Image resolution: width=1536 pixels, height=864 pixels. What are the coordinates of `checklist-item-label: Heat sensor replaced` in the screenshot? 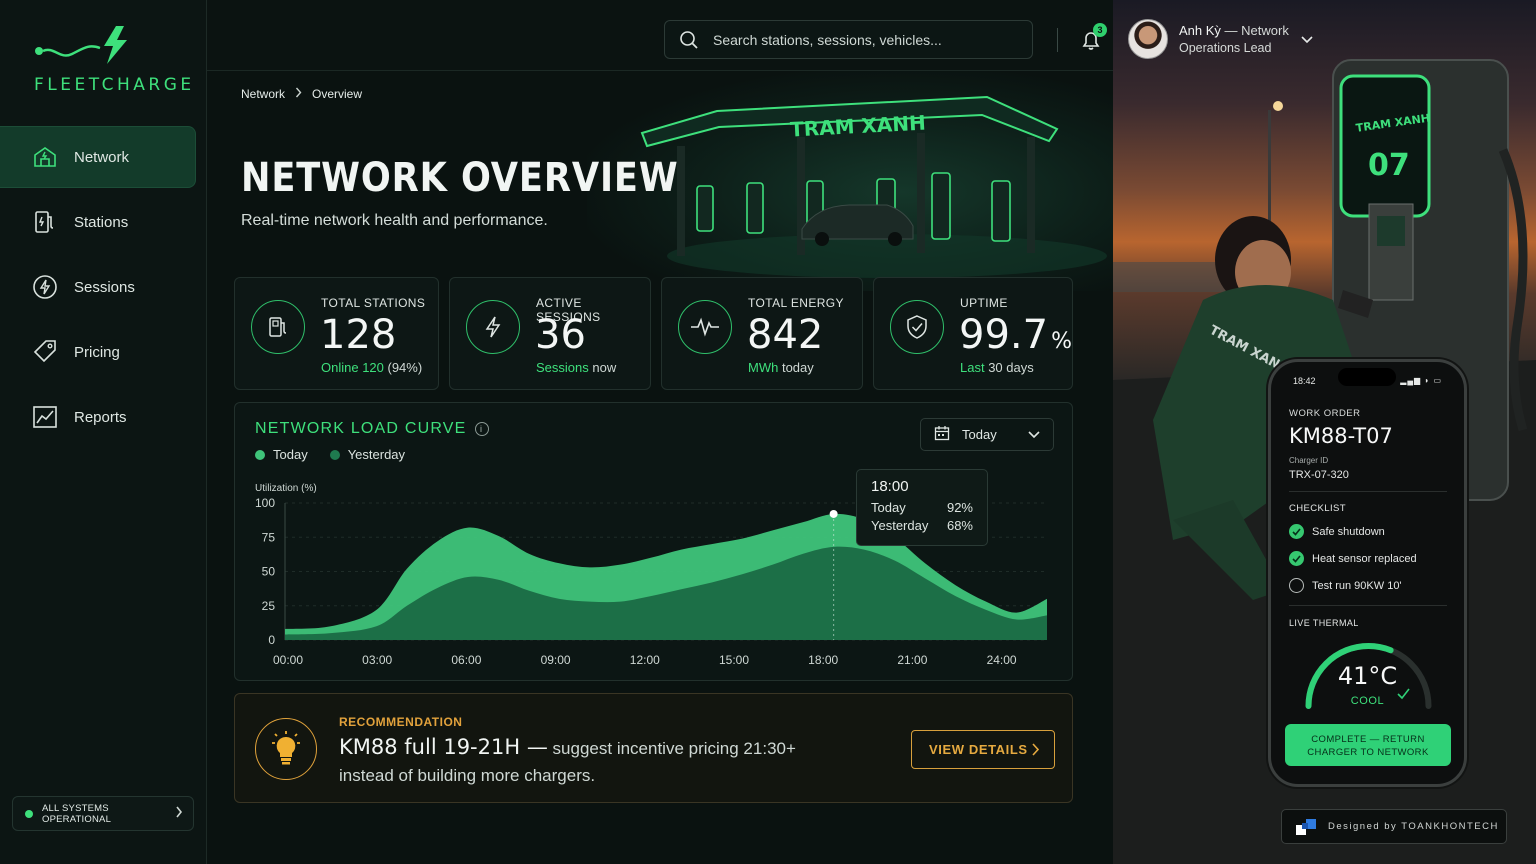 It's located at (1364, 558).